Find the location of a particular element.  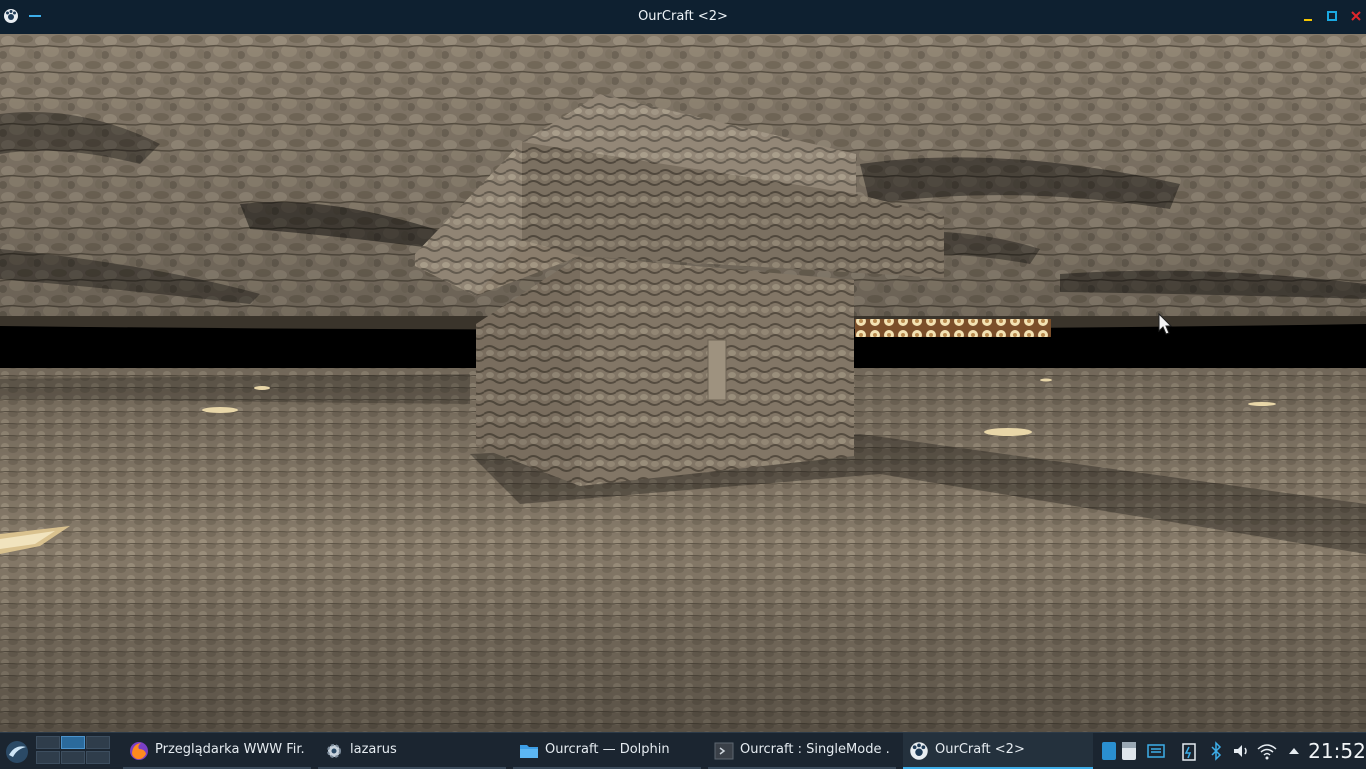

window-titlebar: OurCraft <2> is located at coordinates (683, 17).